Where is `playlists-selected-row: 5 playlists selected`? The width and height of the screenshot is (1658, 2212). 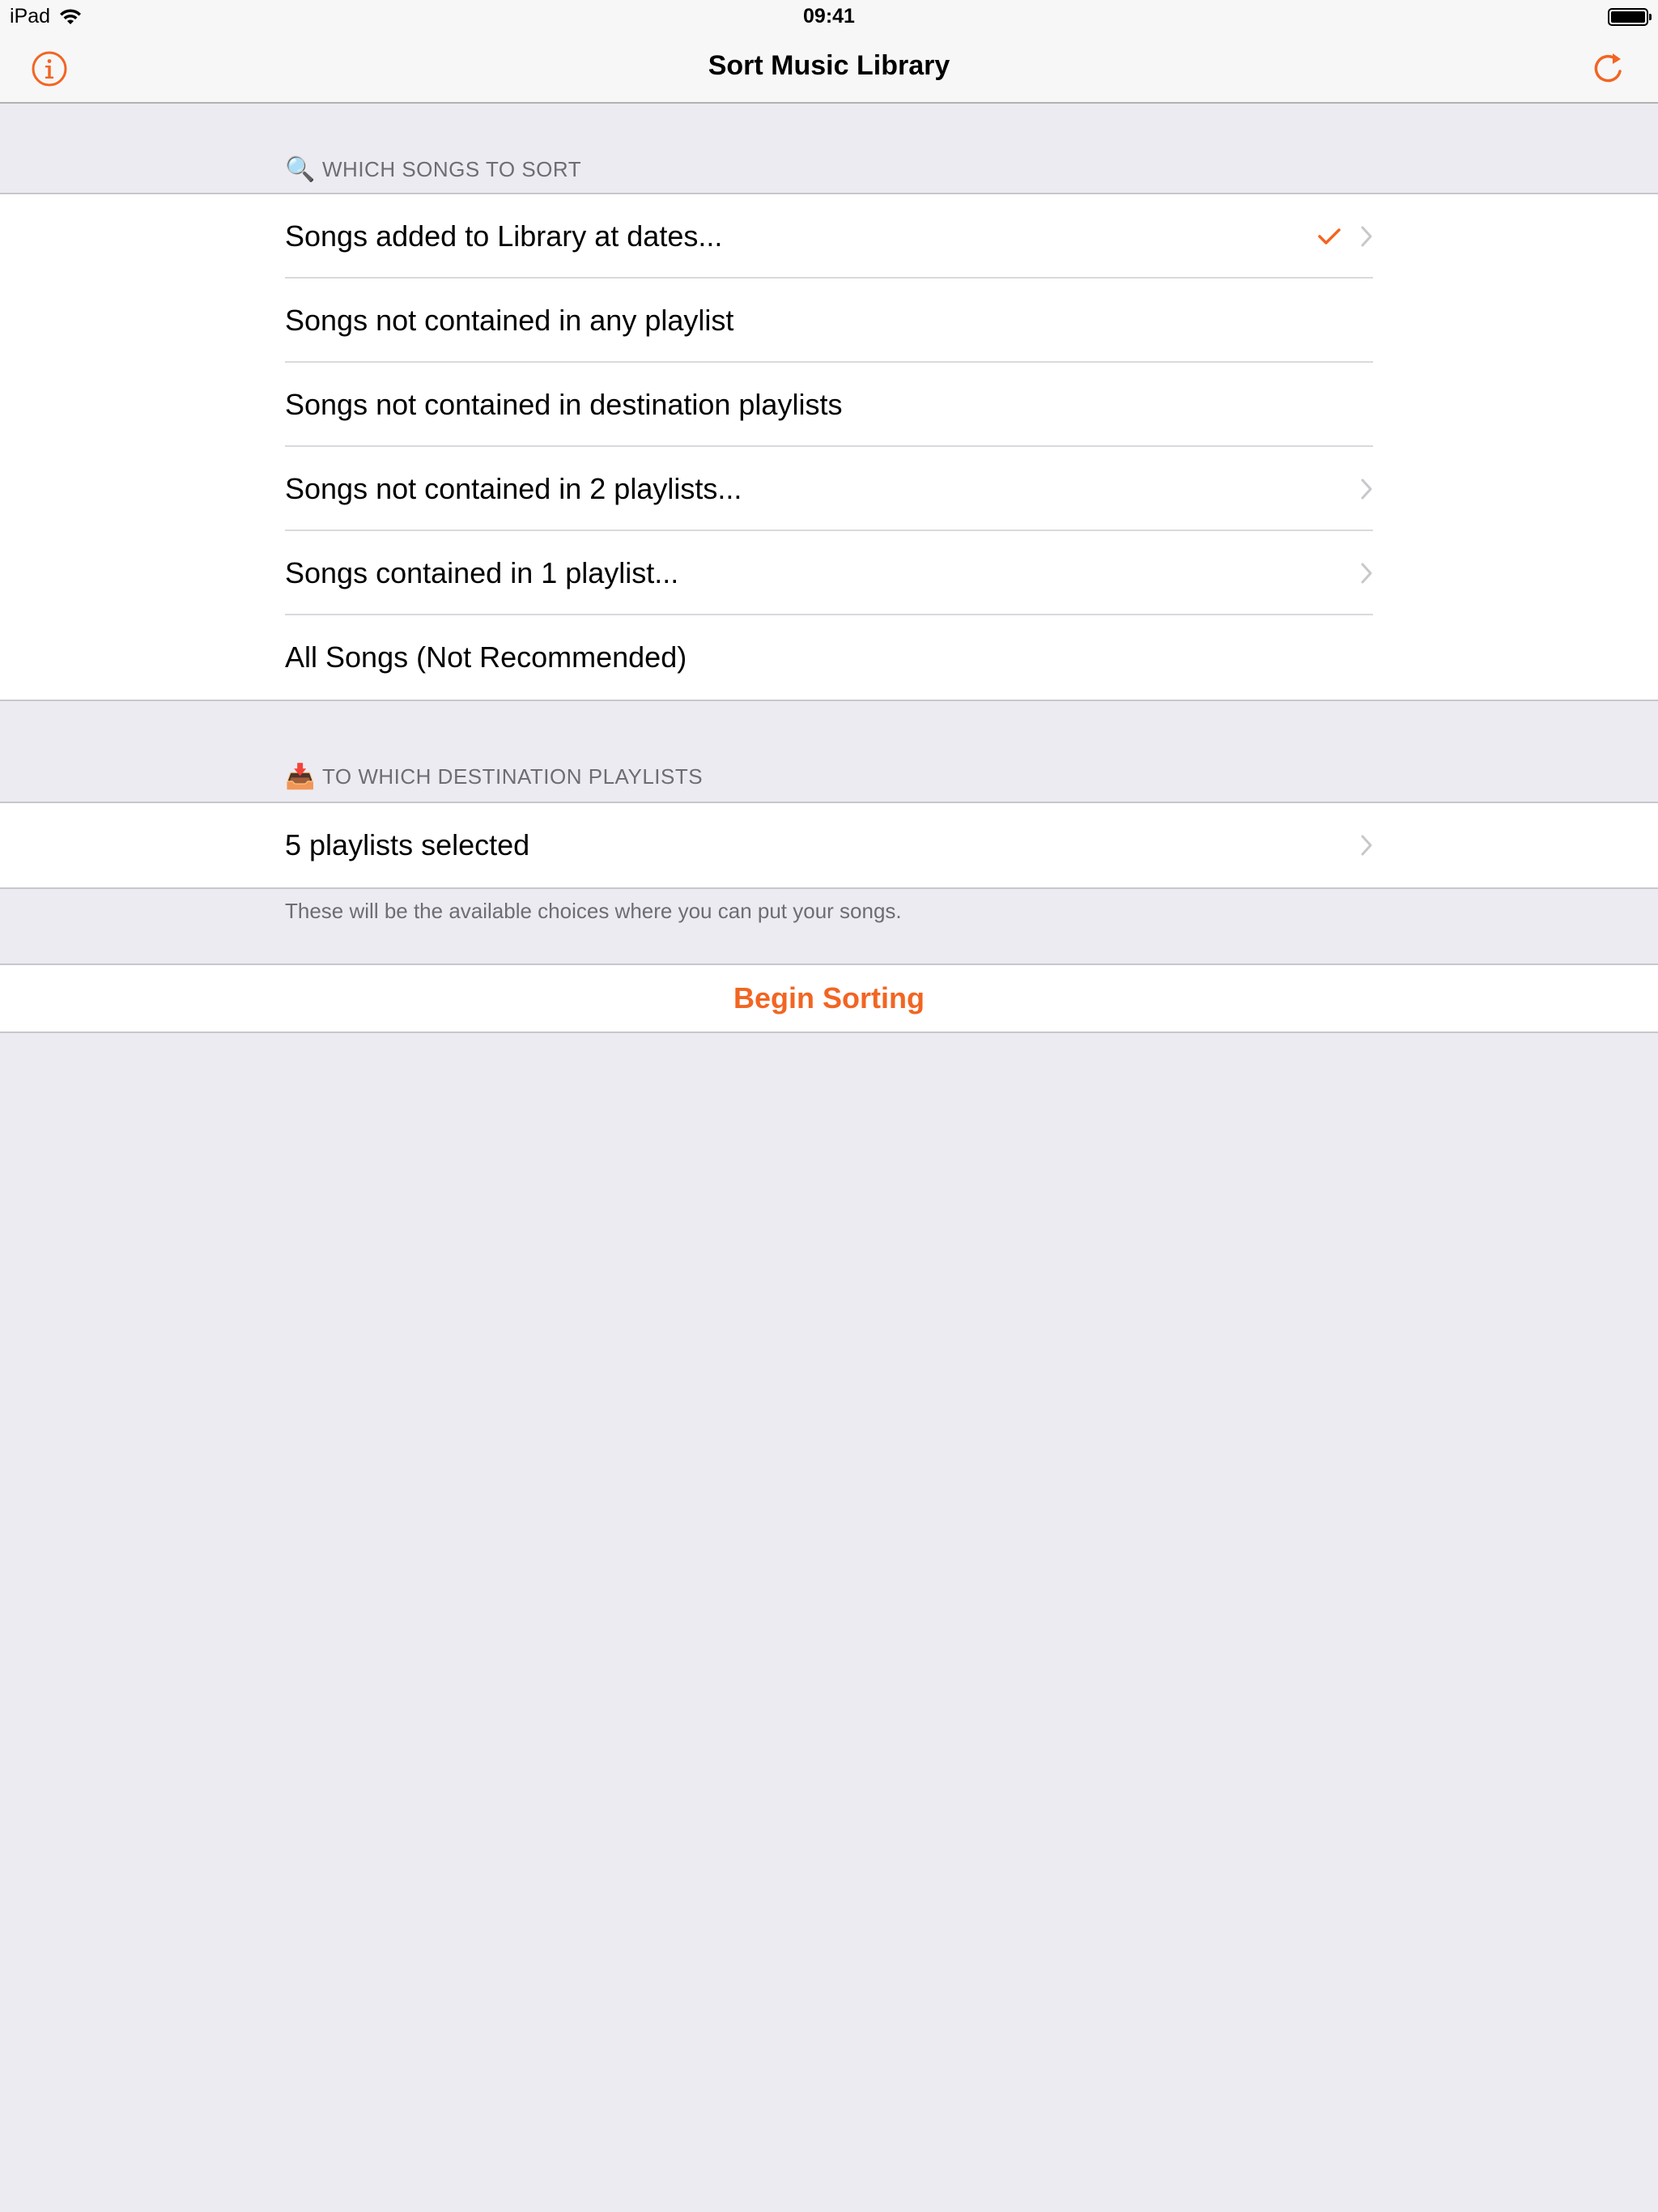 playlists-selected-row: 5 playlists selected is located at coordinates (829, 845).